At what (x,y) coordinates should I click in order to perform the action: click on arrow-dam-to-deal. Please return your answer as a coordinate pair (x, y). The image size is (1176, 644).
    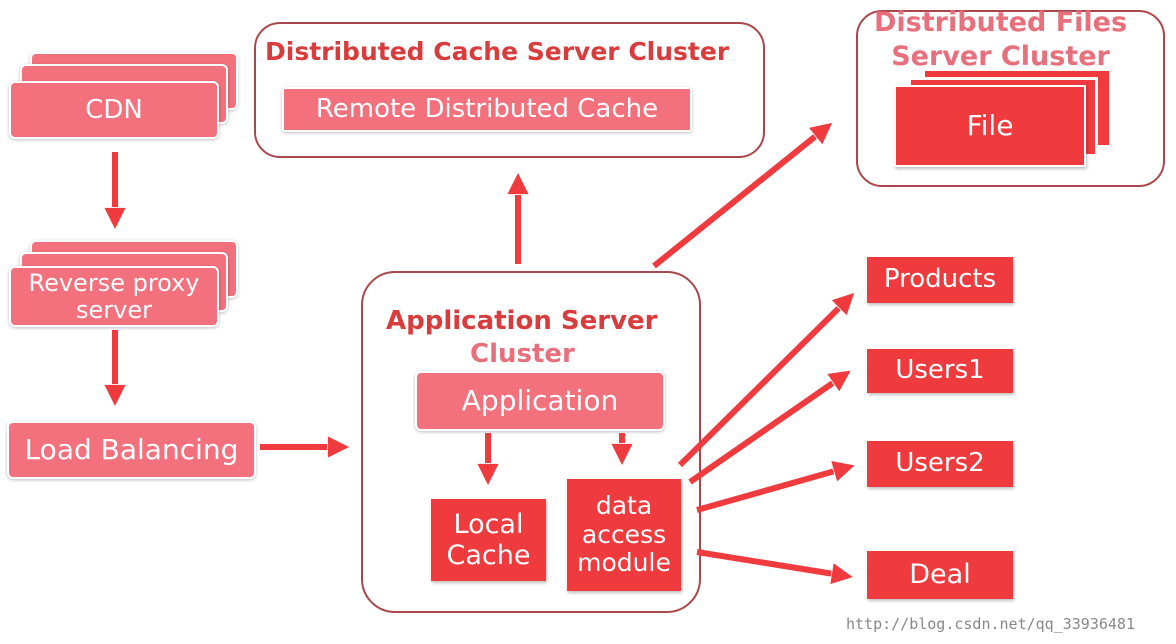
    Looking at the image, I should click on (768, 562).